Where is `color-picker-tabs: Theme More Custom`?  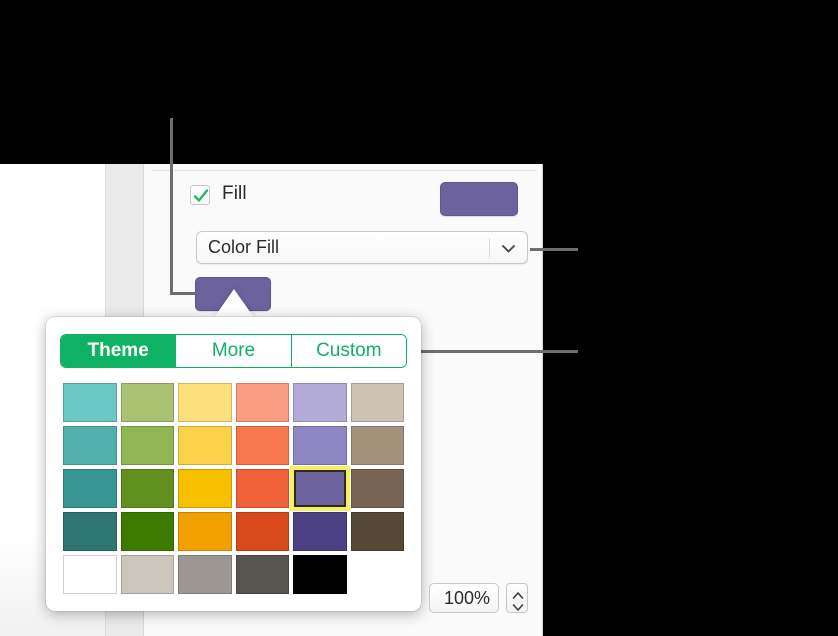 color-picker-tabs: Theme More Custom is located at coordinates (233, 351).